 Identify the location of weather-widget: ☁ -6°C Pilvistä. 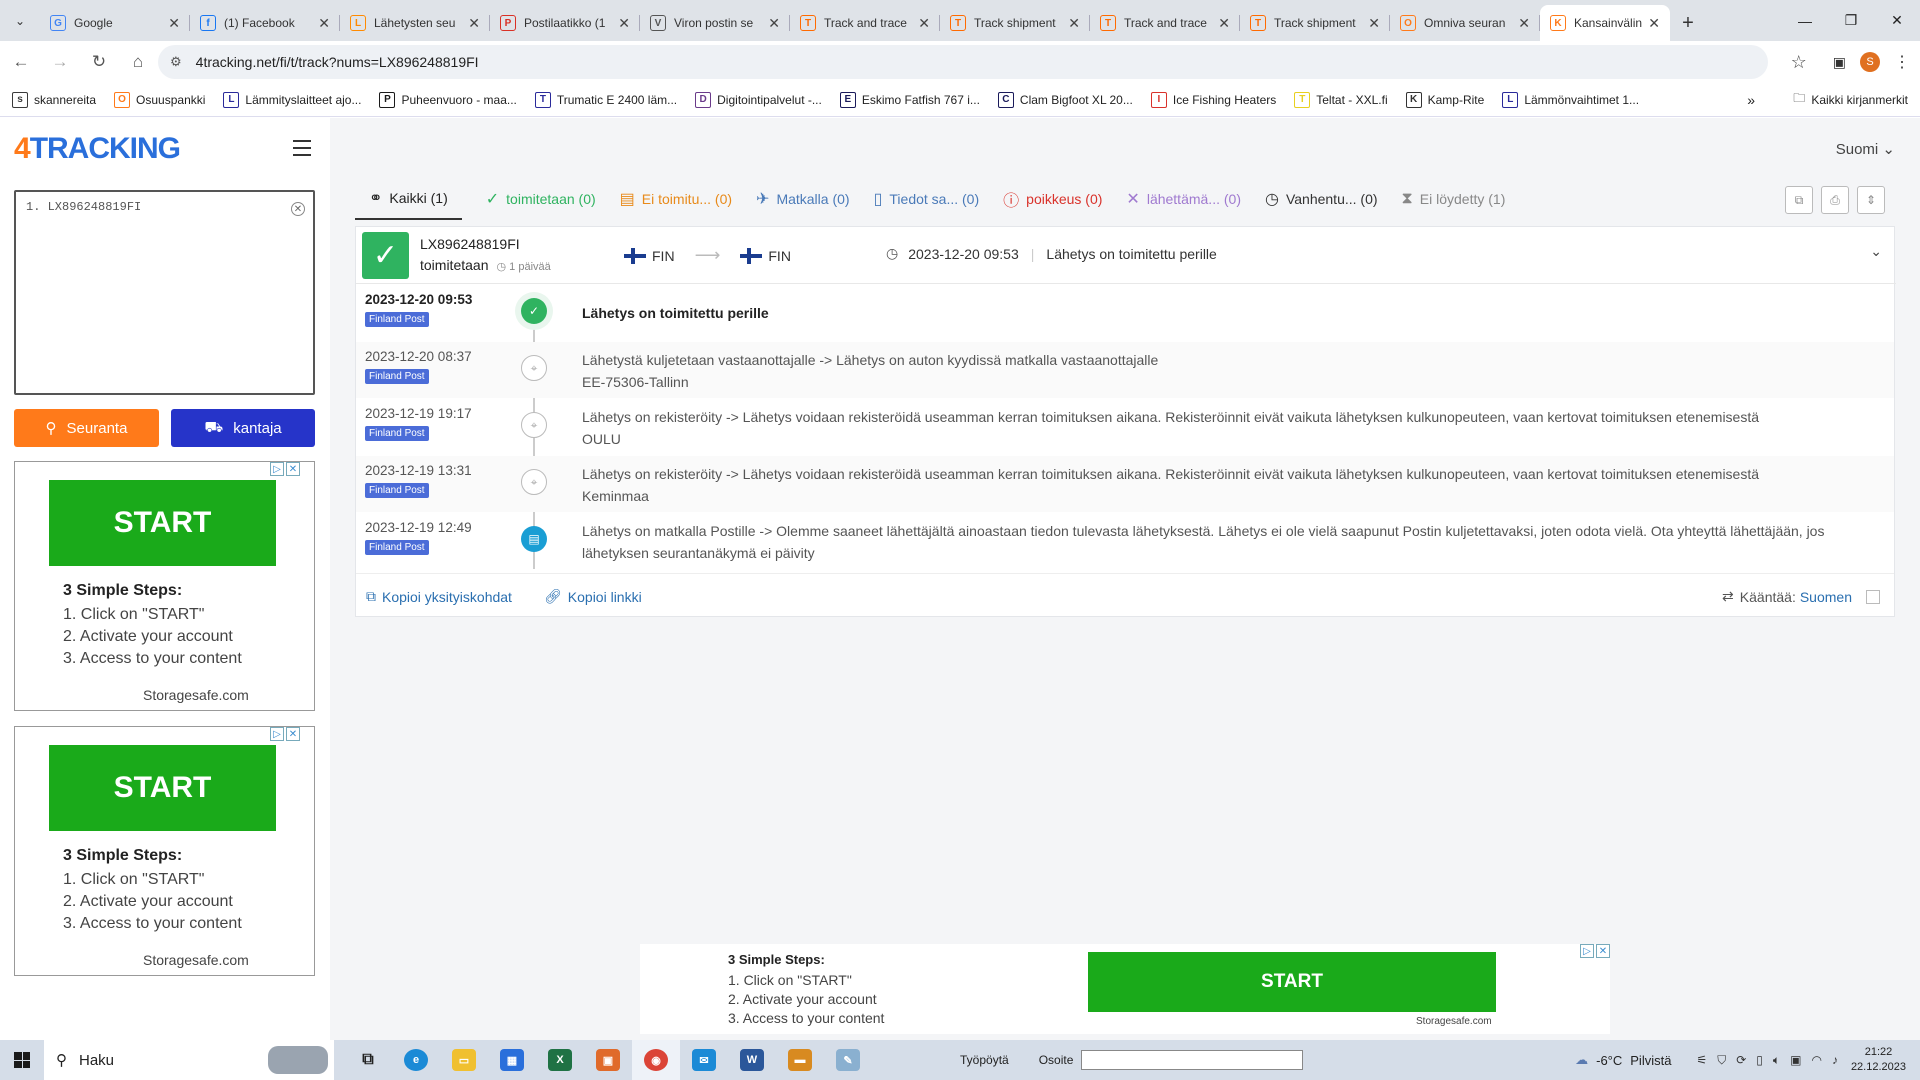
(1623, 1060).